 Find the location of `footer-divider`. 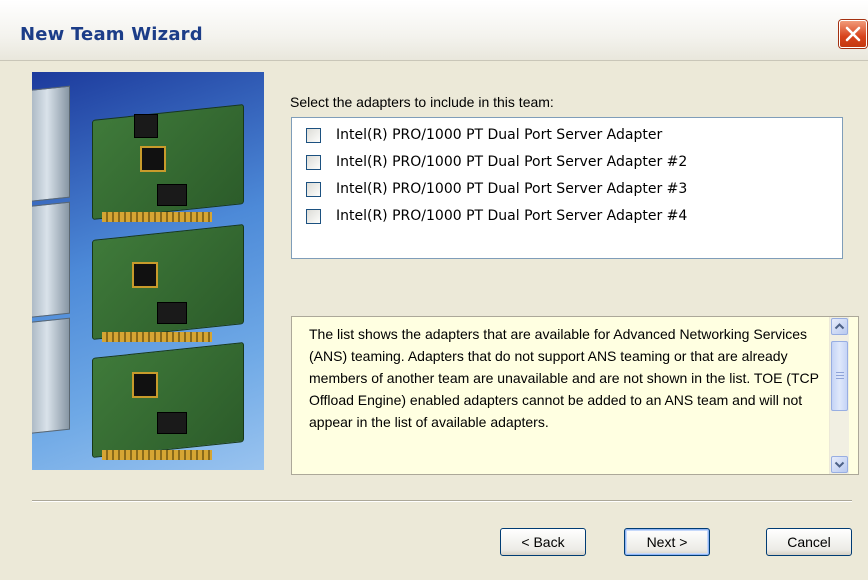

footer-divider is located at coordinates (442, 501).